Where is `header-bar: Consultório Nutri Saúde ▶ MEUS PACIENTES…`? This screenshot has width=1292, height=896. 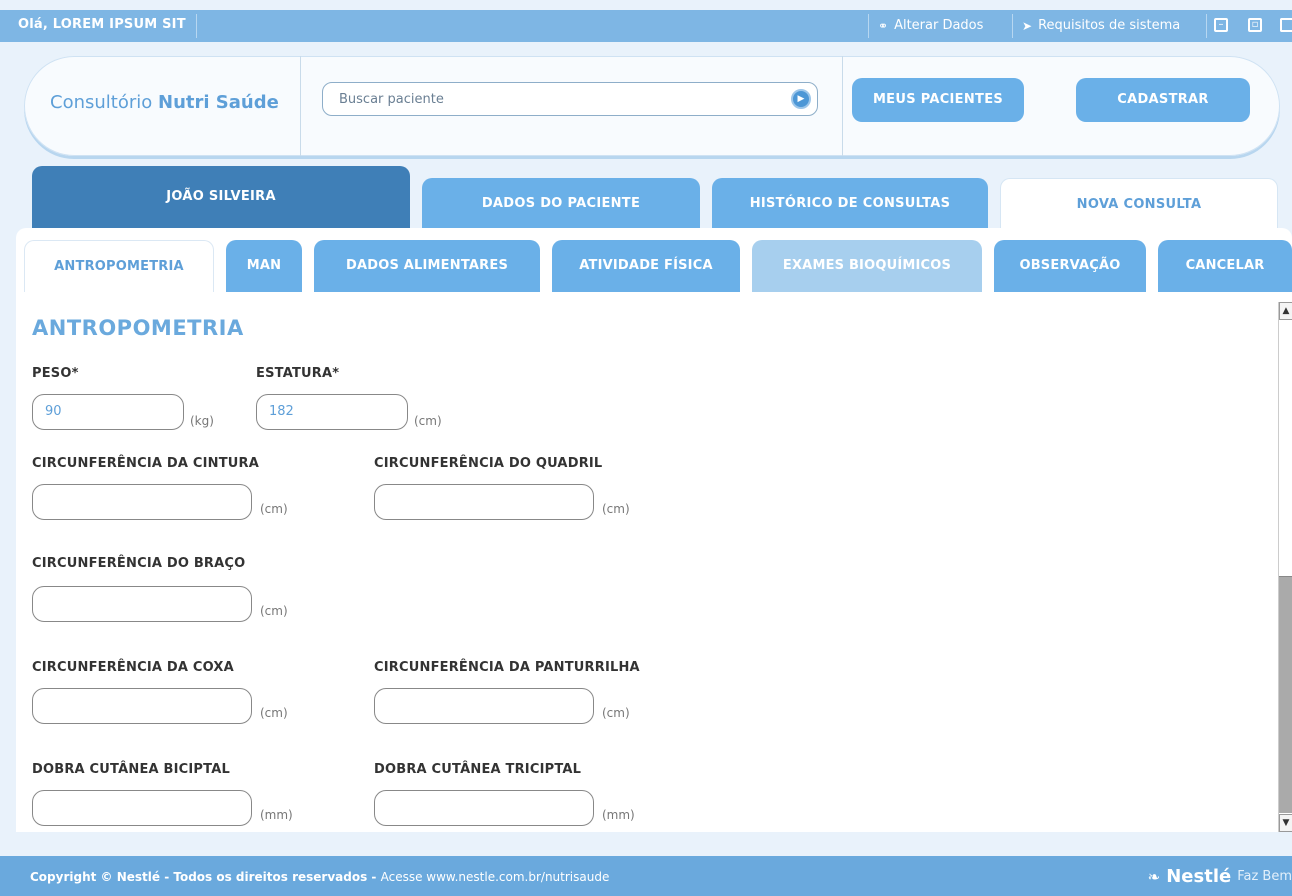 header-bar: Consultório Nutri Saúde ▶ MEUS PACIENTES… is located at coordinates (652, 106).